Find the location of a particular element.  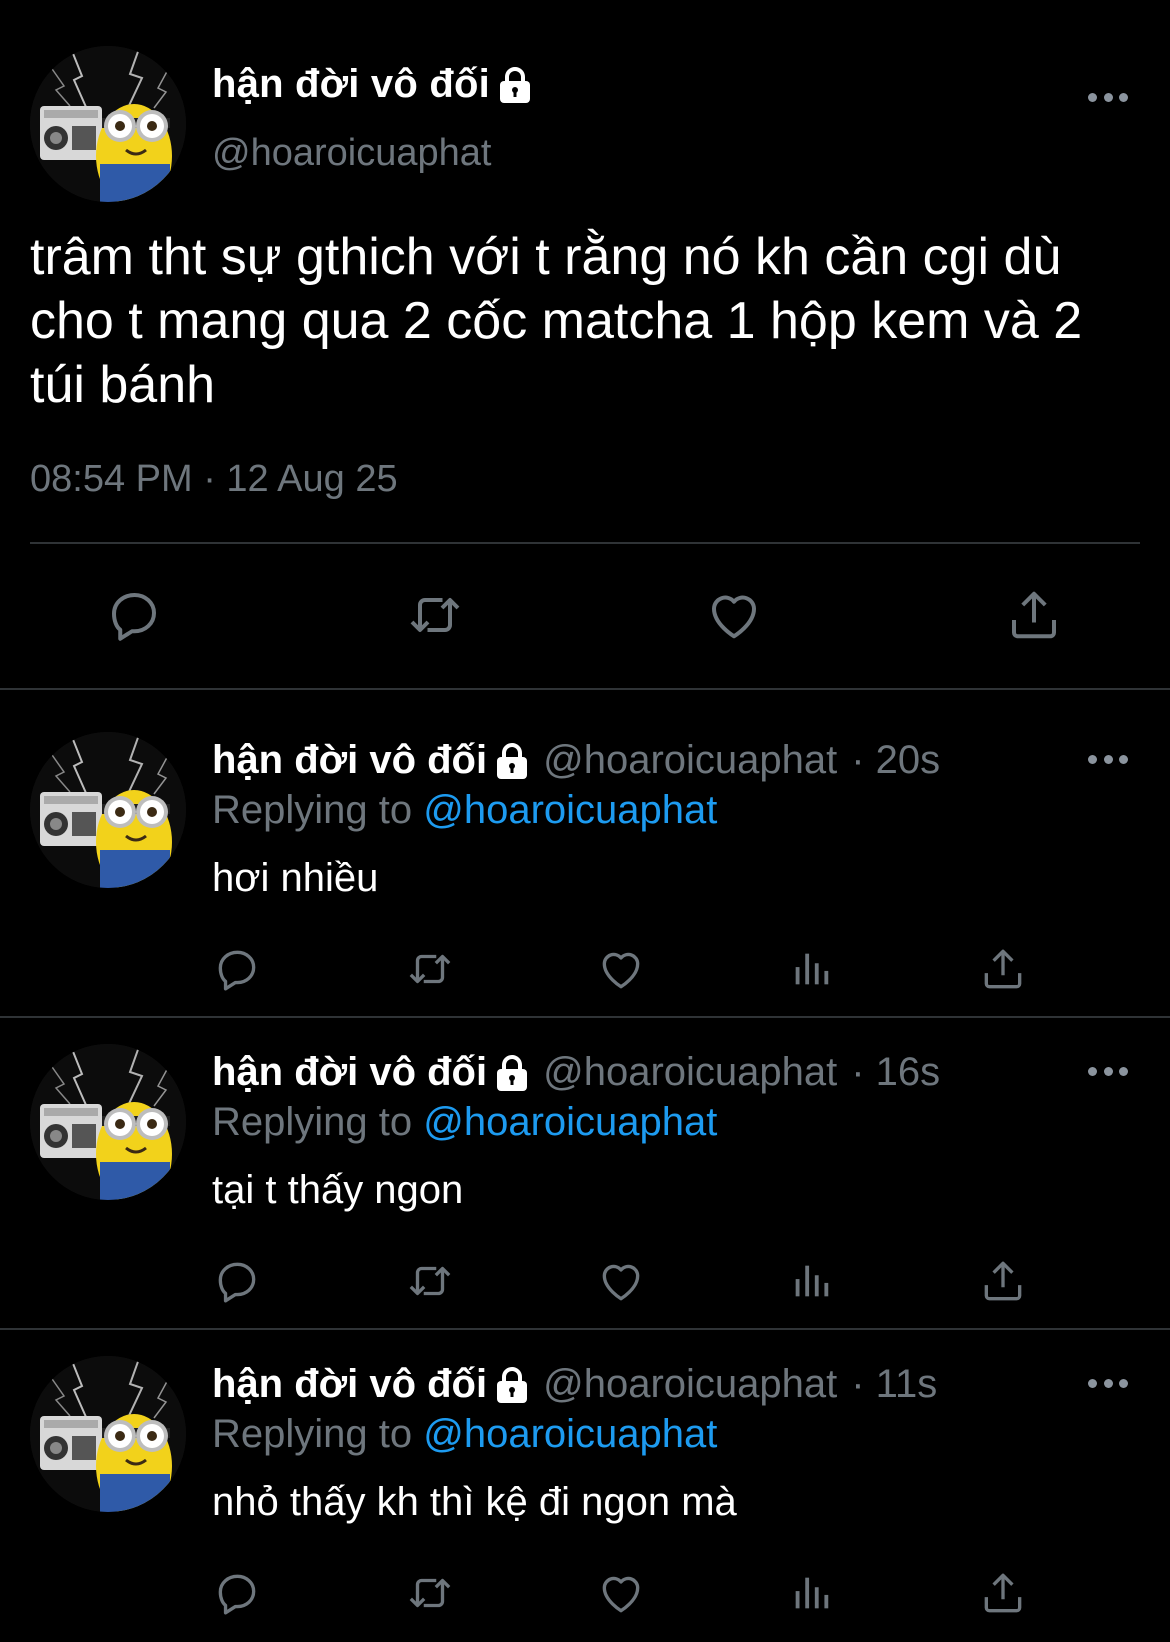

reply-header: hận đời vô đối @hoaroicuaphat · 20s is located at coordinates (576, 760).